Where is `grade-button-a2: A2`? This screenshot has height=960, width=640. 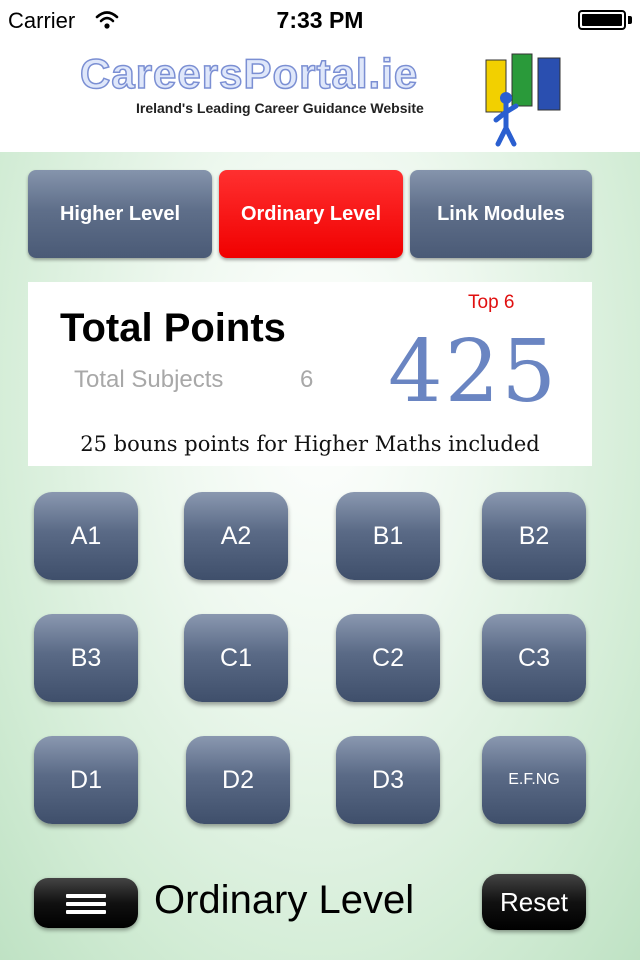
grade-button-a2: A2 is located at coordinates (236, 536).